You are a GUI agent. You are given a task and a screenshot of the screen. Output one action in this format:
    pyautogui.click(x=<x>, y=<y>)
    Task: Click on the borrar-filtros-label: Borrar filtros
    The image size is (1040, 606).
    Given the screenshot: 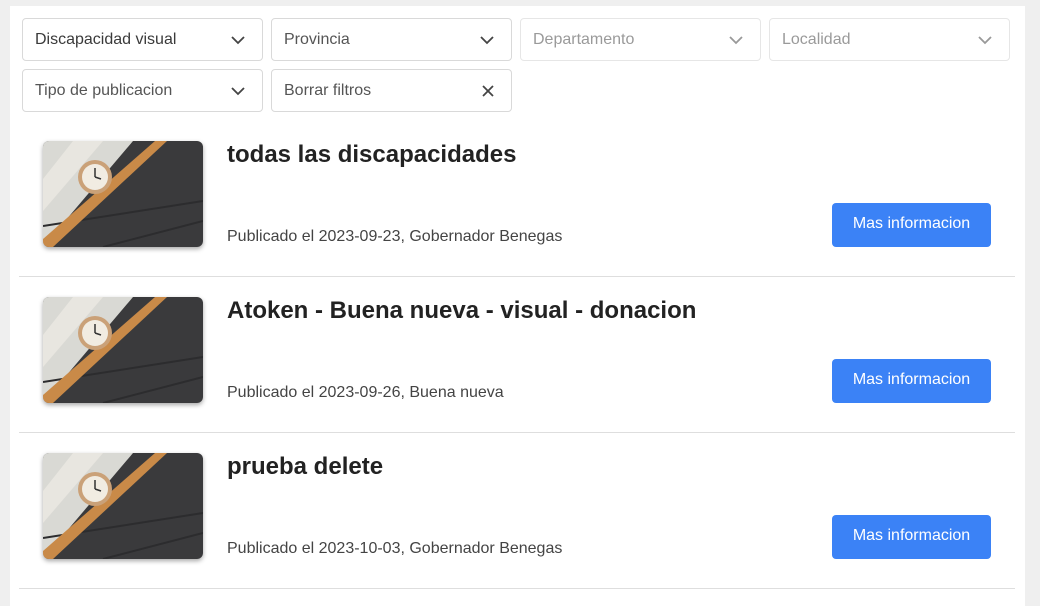 What is the action you would take?
    pyautogui.click(x=328, y=90)
    